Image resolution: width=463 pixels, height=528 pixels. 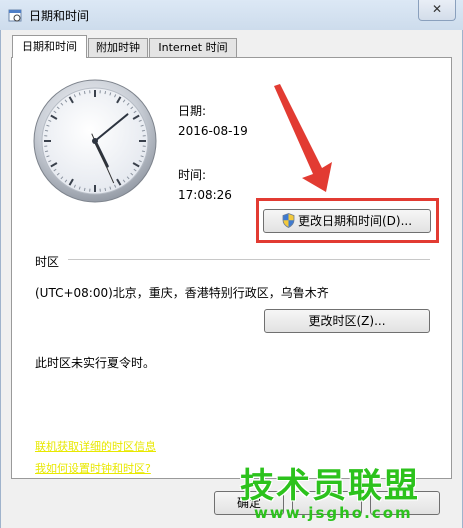 I want to click on window-title: 日期和时间, so click(x=59, y=16).